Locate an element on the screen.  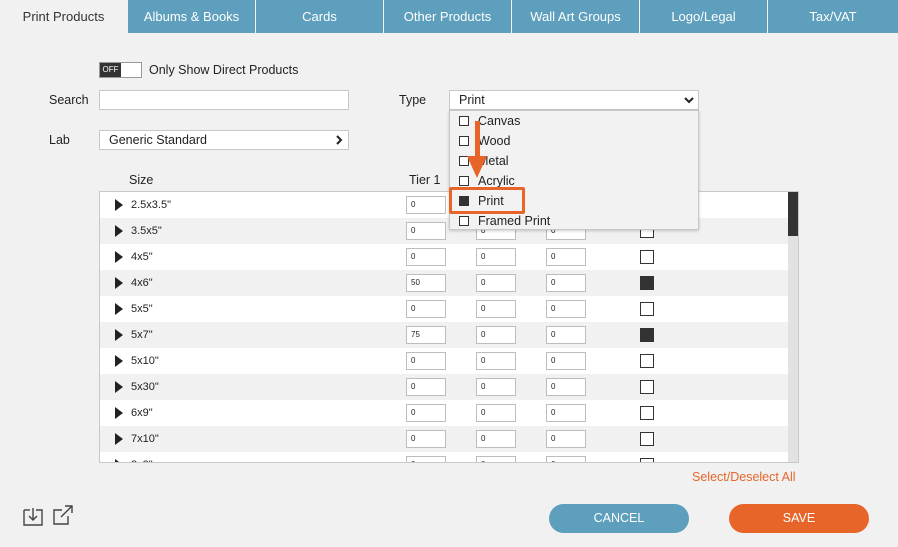
tab-wall-art-groups: Wall Art Groups is located at coordinates (576, 16).